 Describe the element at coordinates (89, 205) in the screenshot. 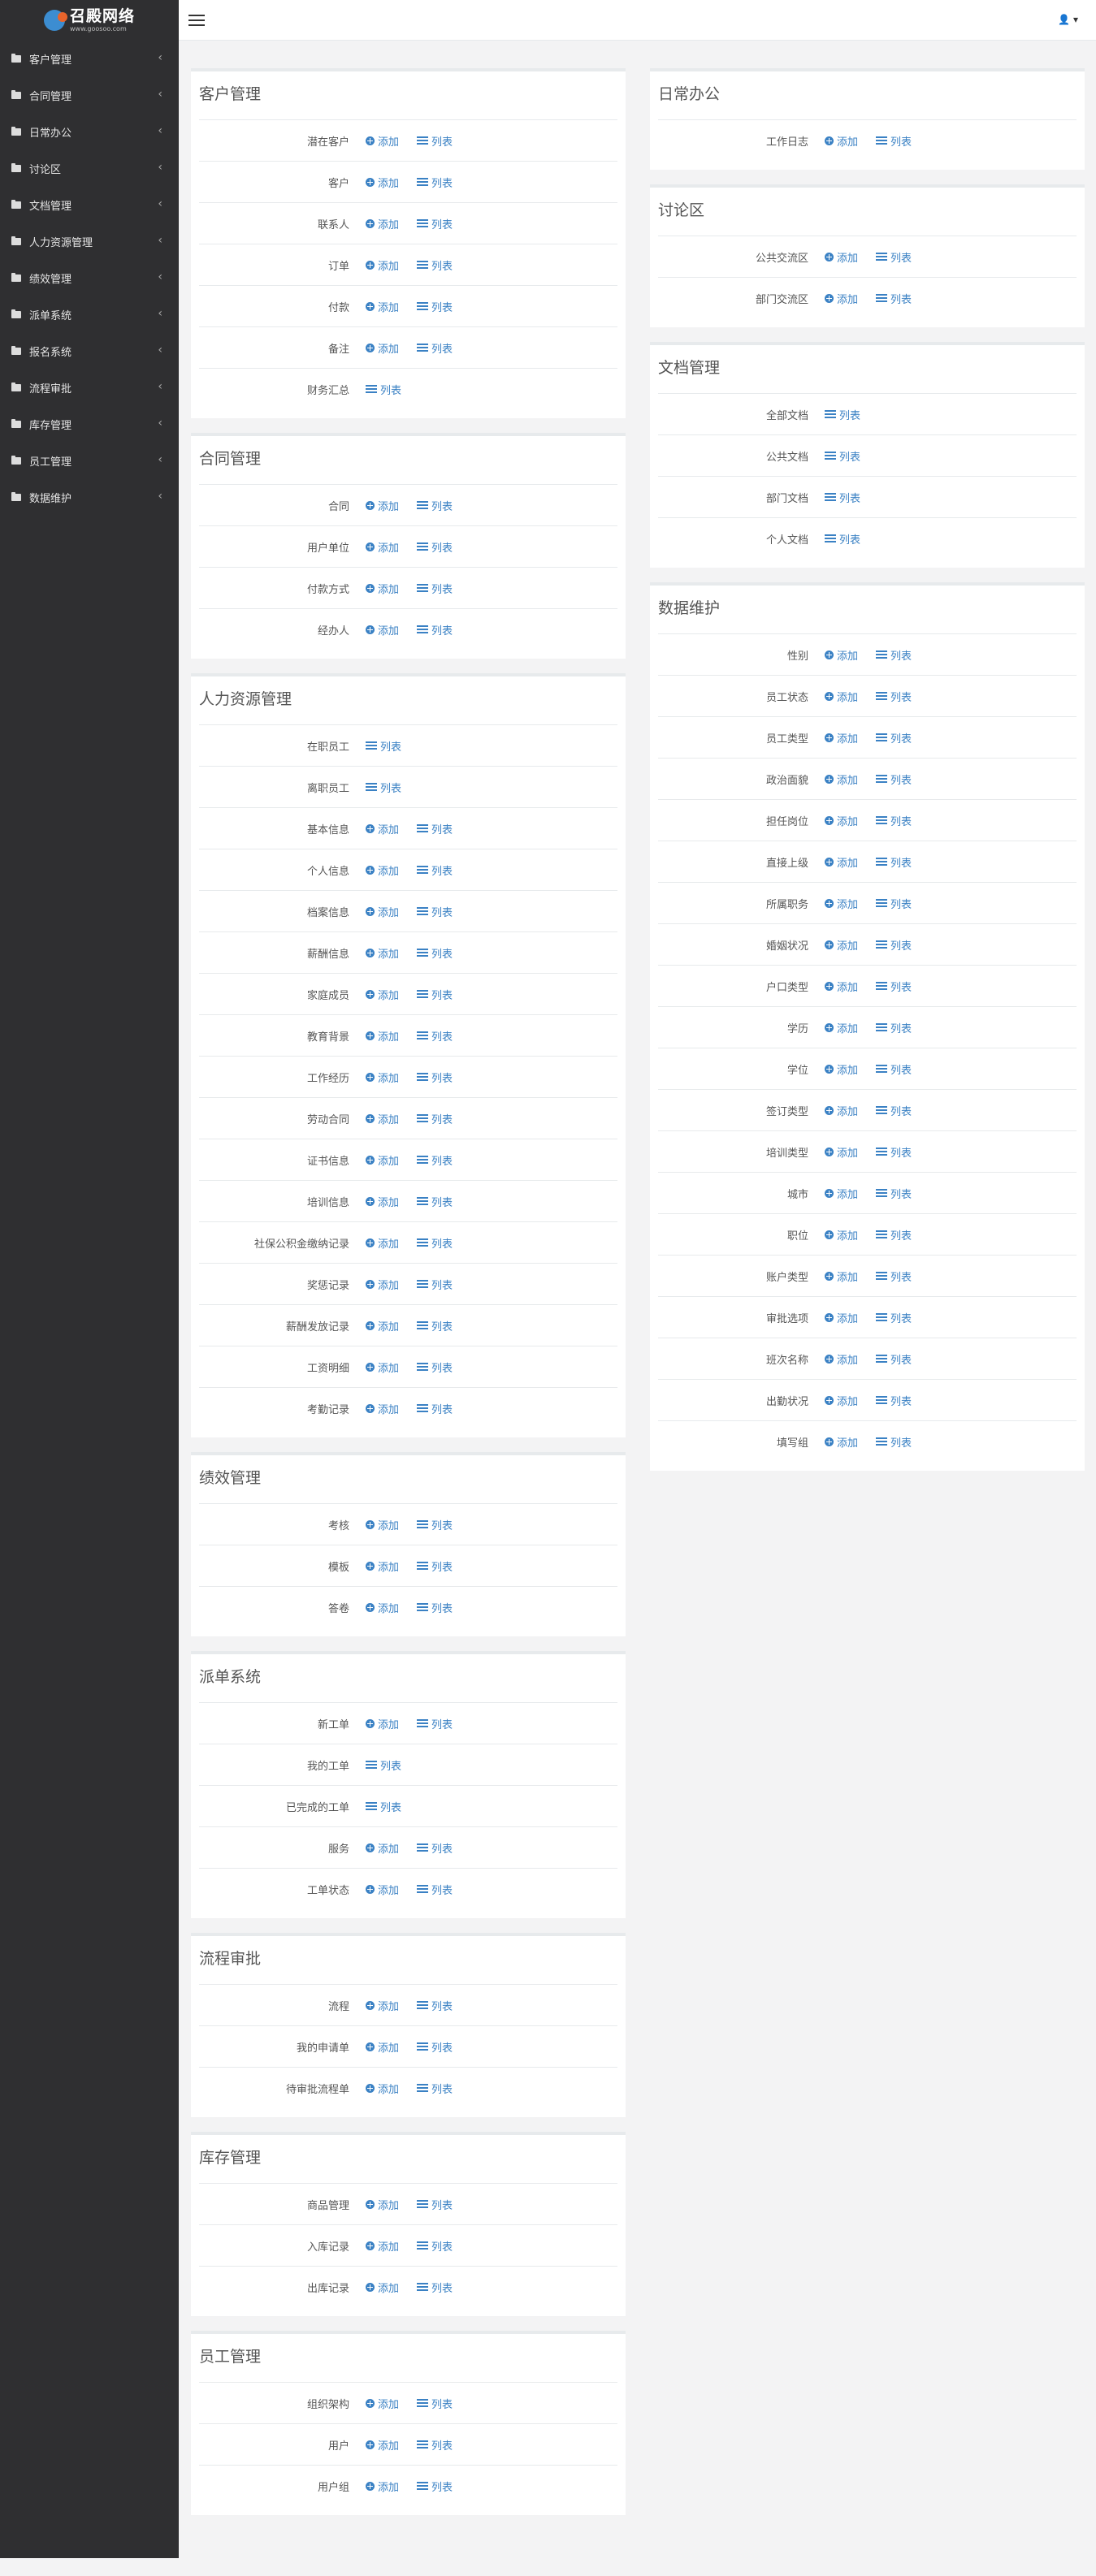

I see `sidebar-item: 文档管理 ‹` at that location.